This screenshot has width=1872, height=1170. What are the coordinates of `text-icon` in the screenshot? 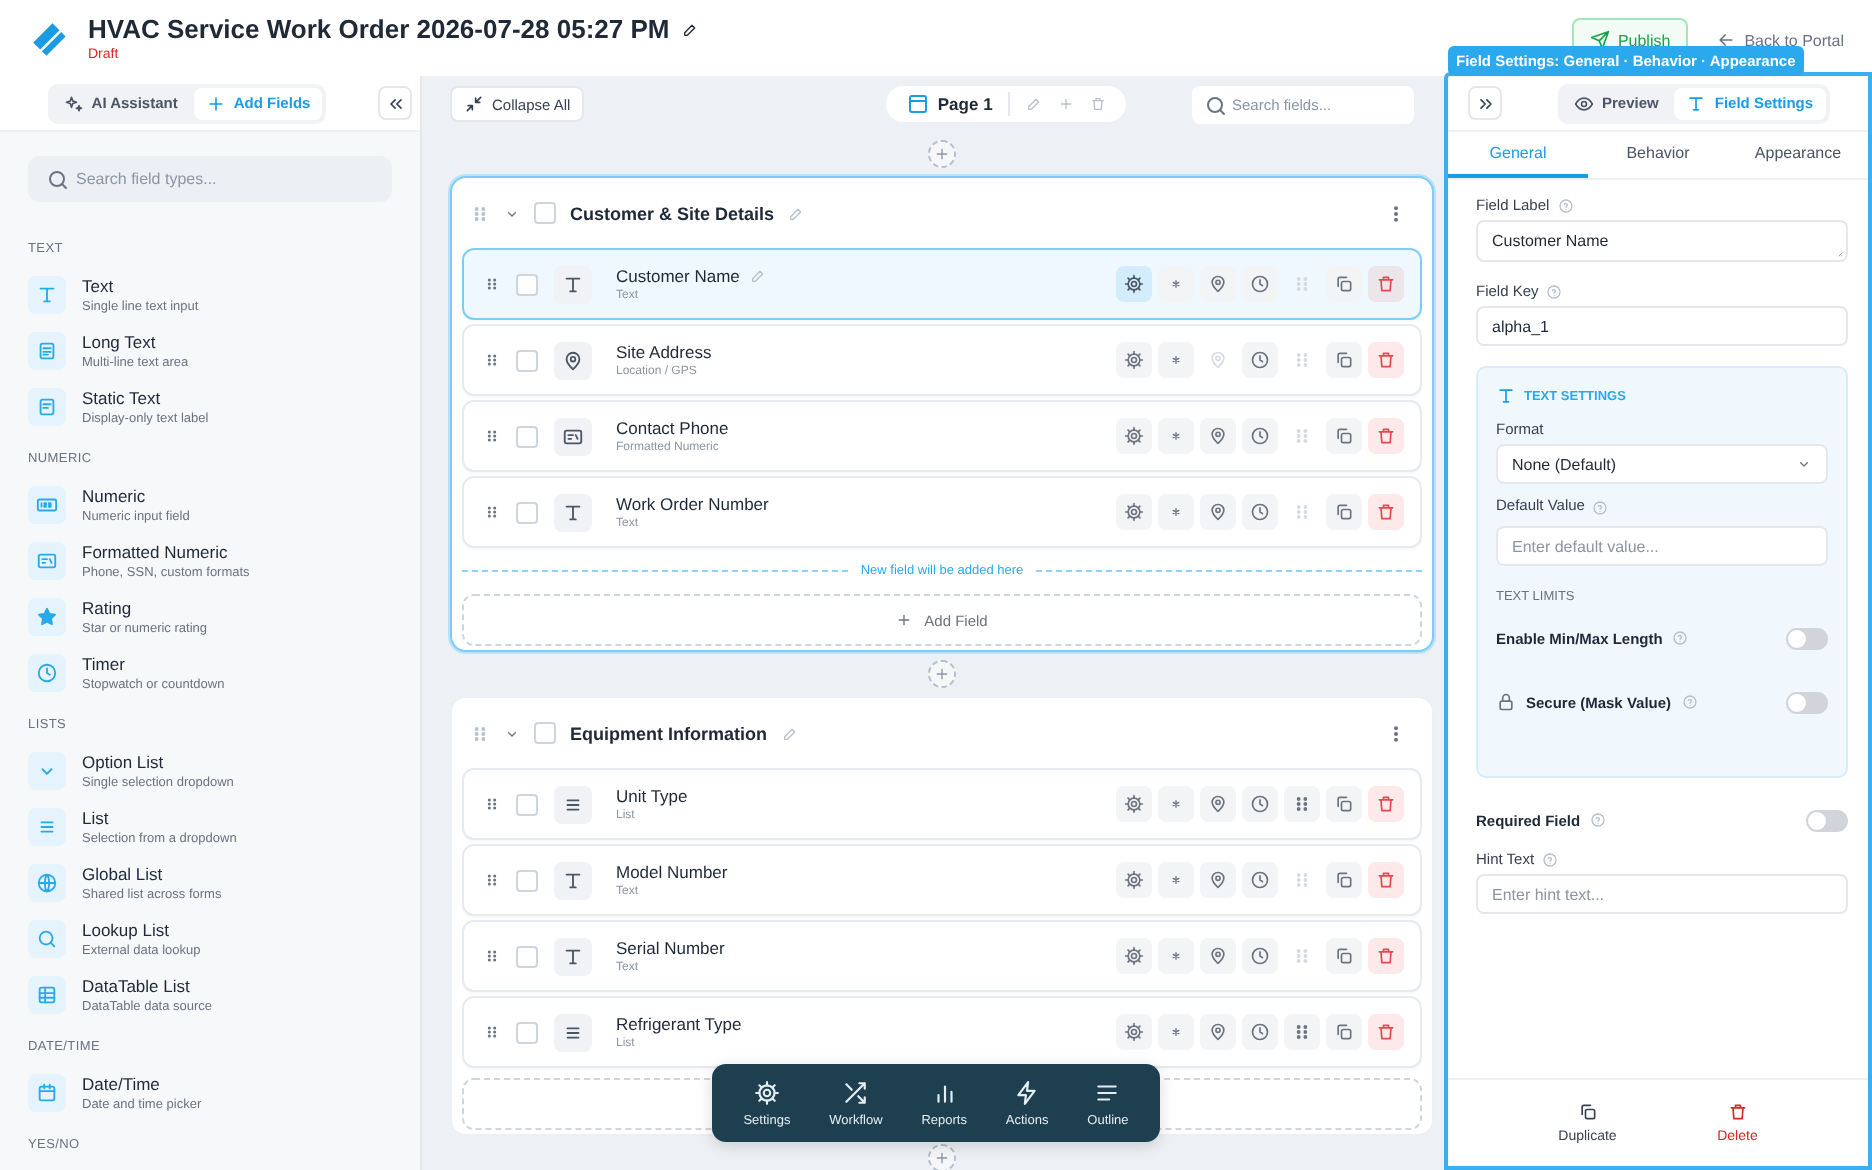 It's located at (573, 956).